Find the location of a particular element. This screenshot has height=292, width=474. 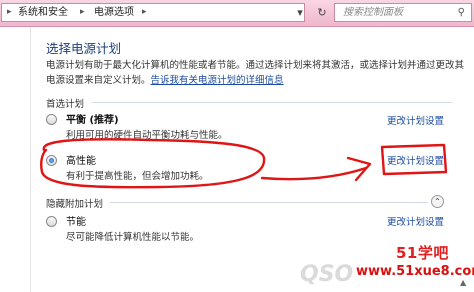

plan-high-performance-radio is located at coordinates (51, 160).